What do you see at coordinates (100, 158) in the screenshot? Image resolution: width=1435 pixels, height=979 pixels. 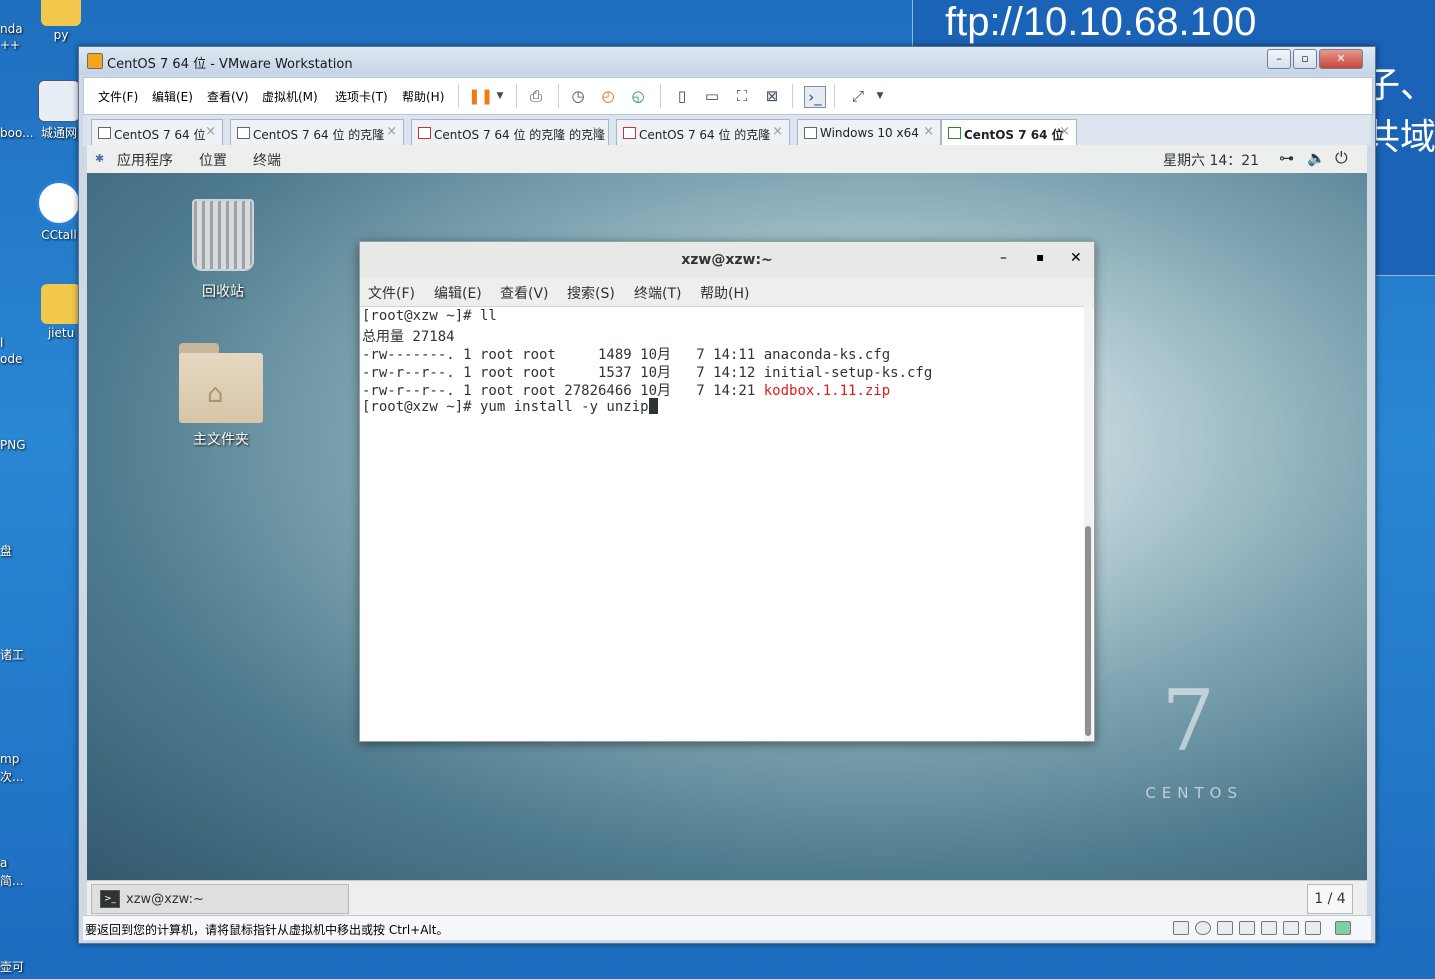 I see `gnome-foot-icon: ✱` at bounding box center [100, 158].